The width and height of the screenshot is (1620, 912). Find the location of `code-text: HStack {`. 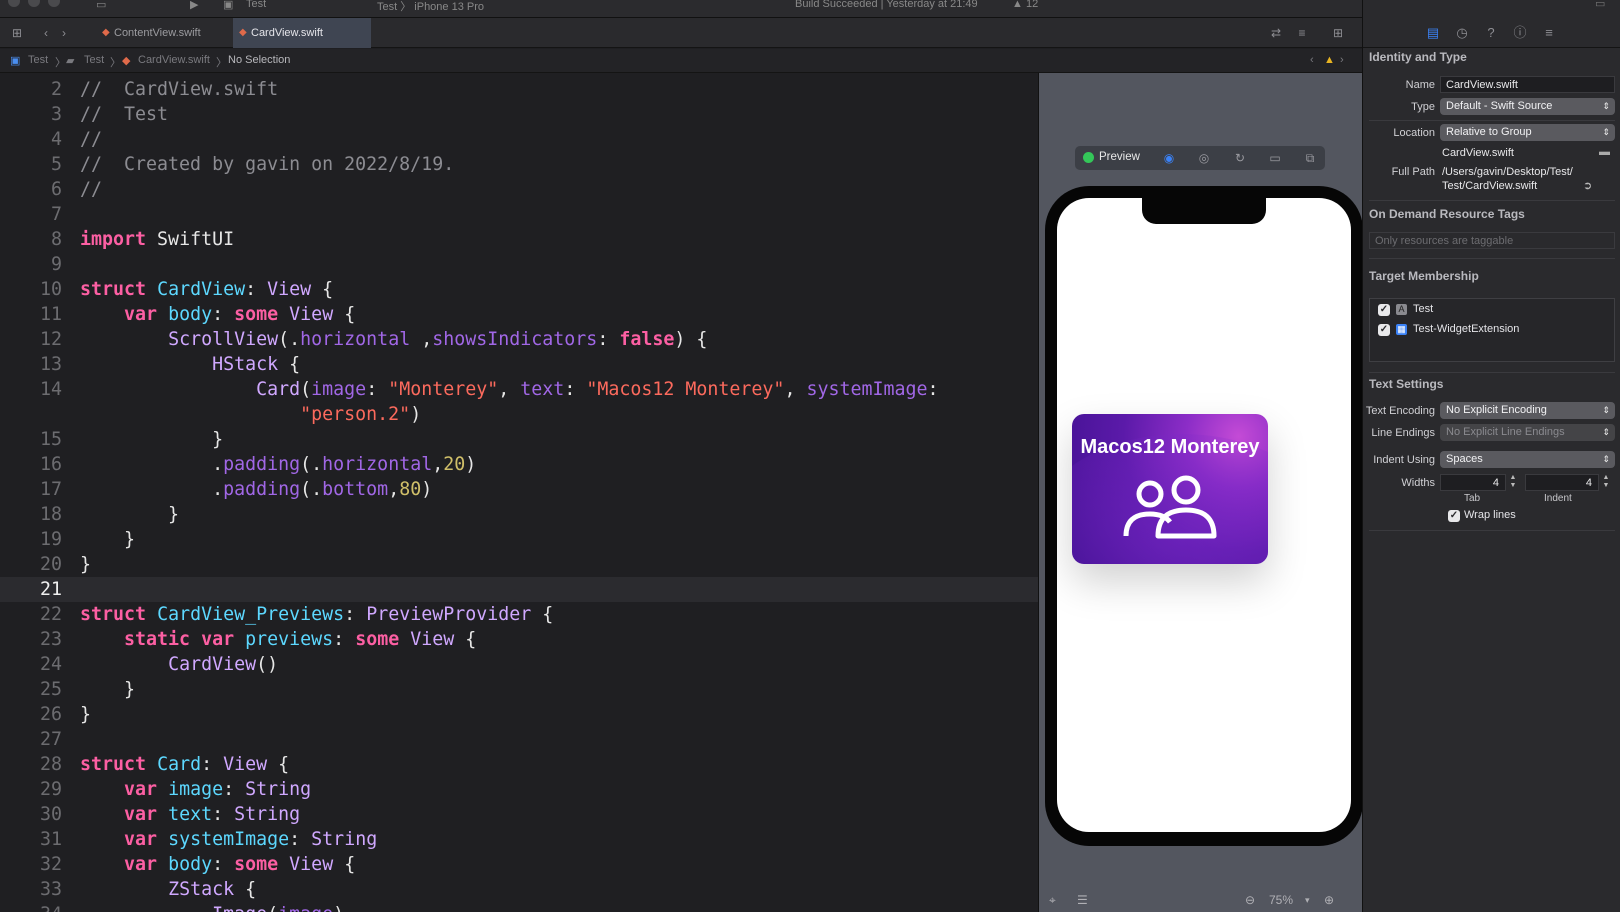

code-text: HStack { is located at coordinates (190, 364).